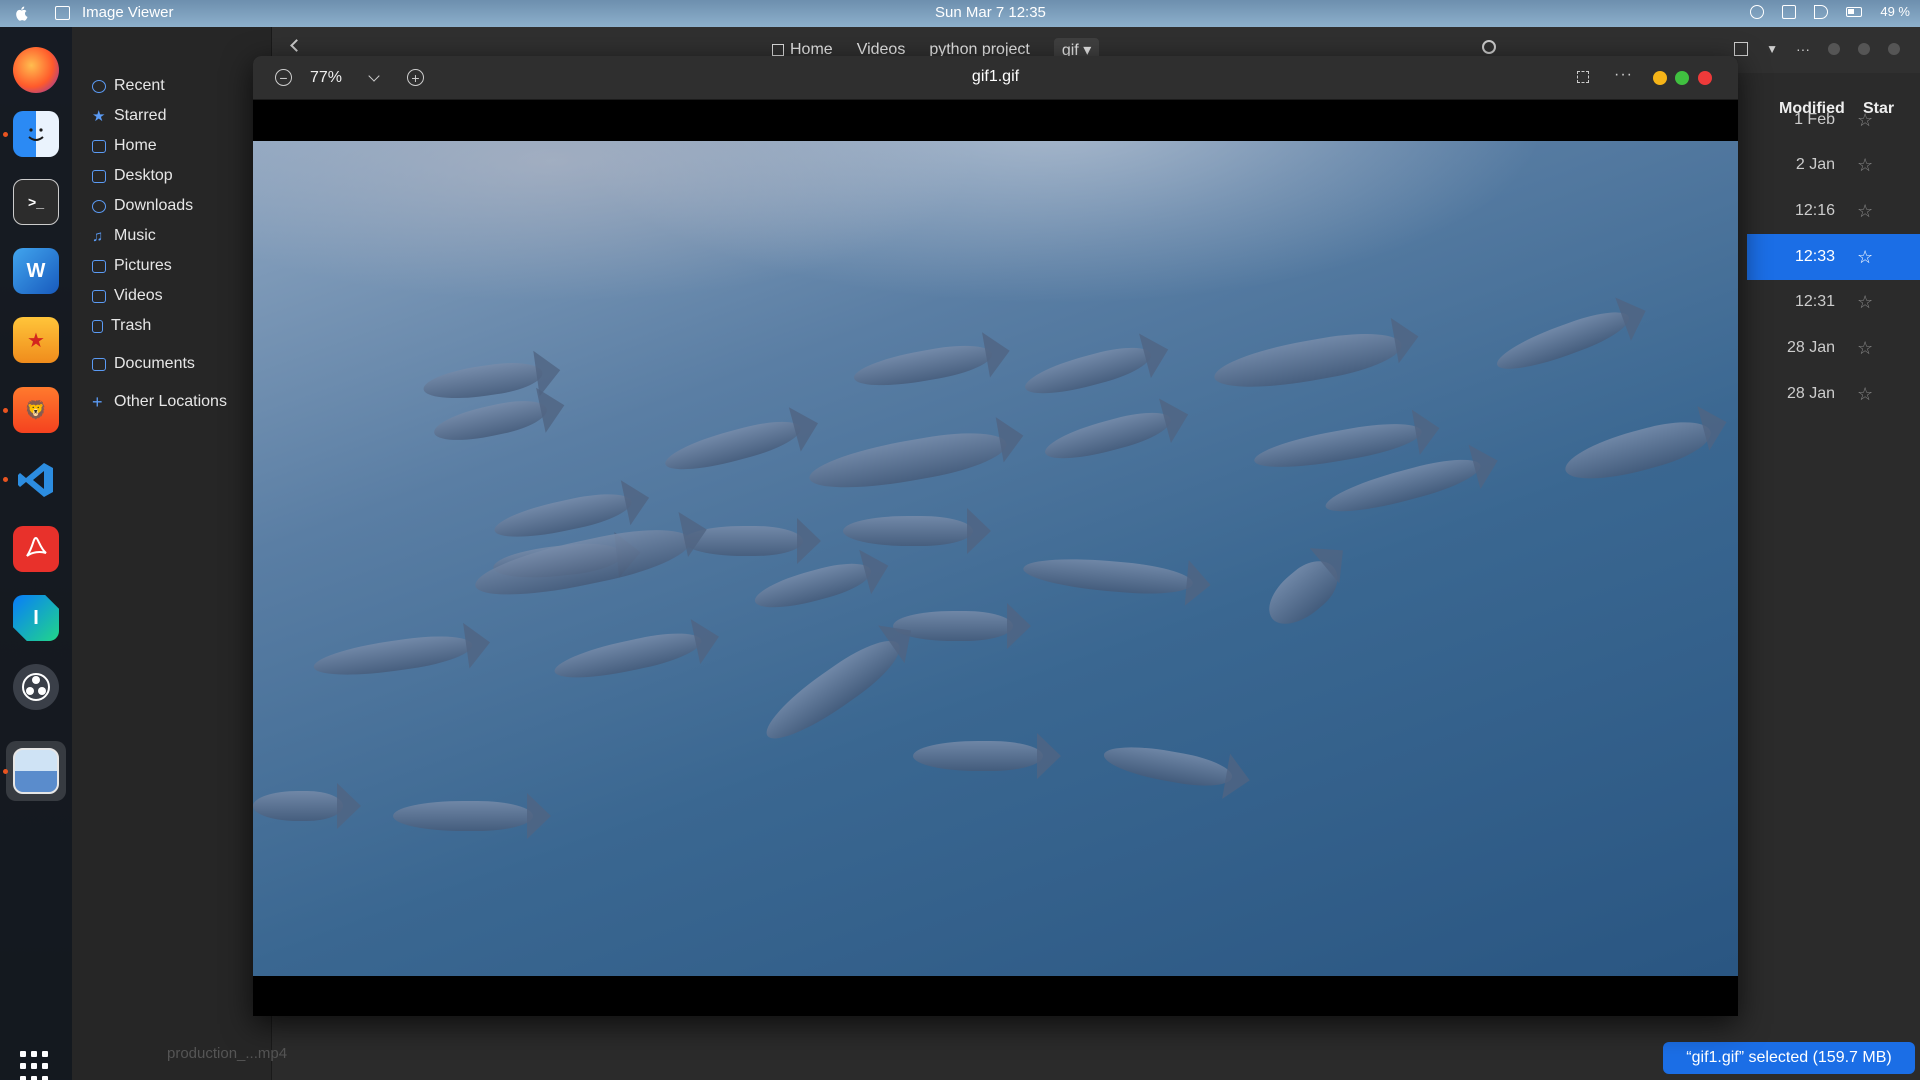 This screenshot has width=1920, height=1080. What do you see at coordinates (1854, 11) in the screenshot?
I see `battery-icon` at bounding box center [1854, 11].